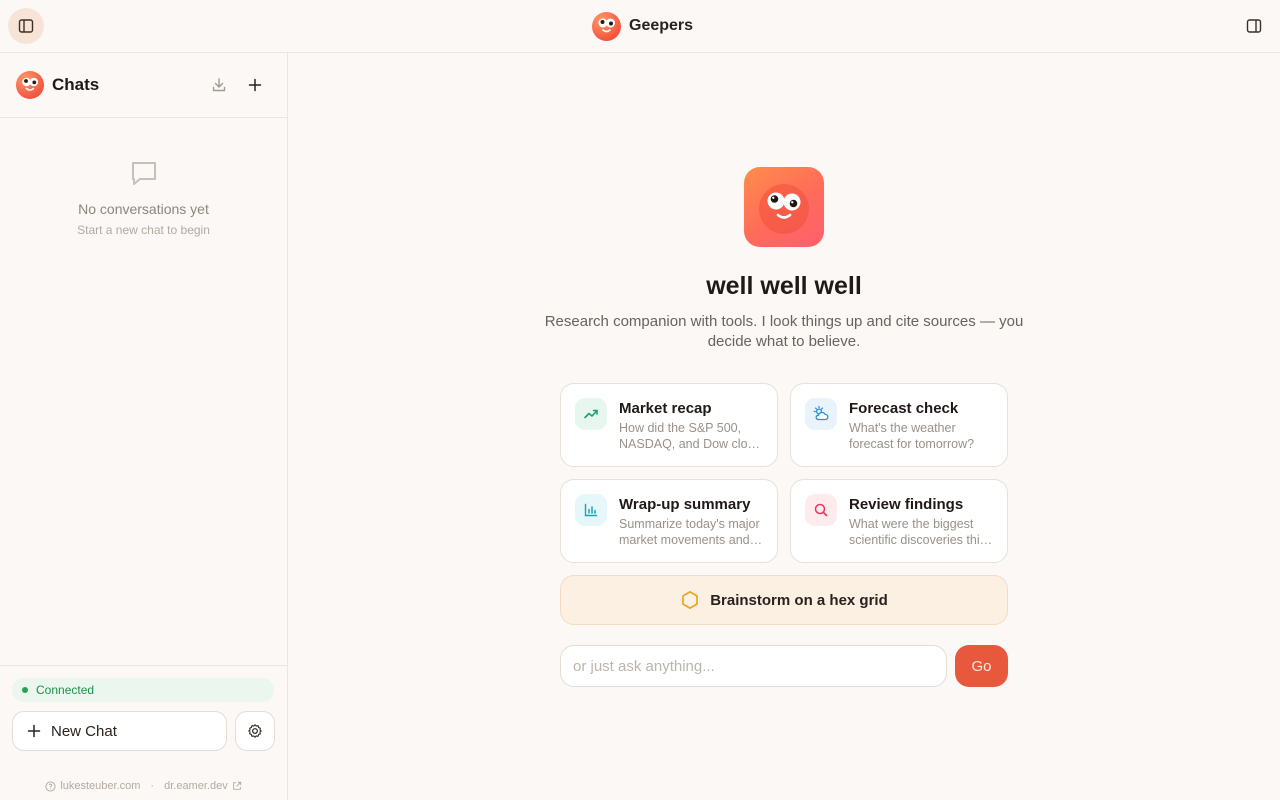  I want to click on bar-chart-icon, so click(591, 510).